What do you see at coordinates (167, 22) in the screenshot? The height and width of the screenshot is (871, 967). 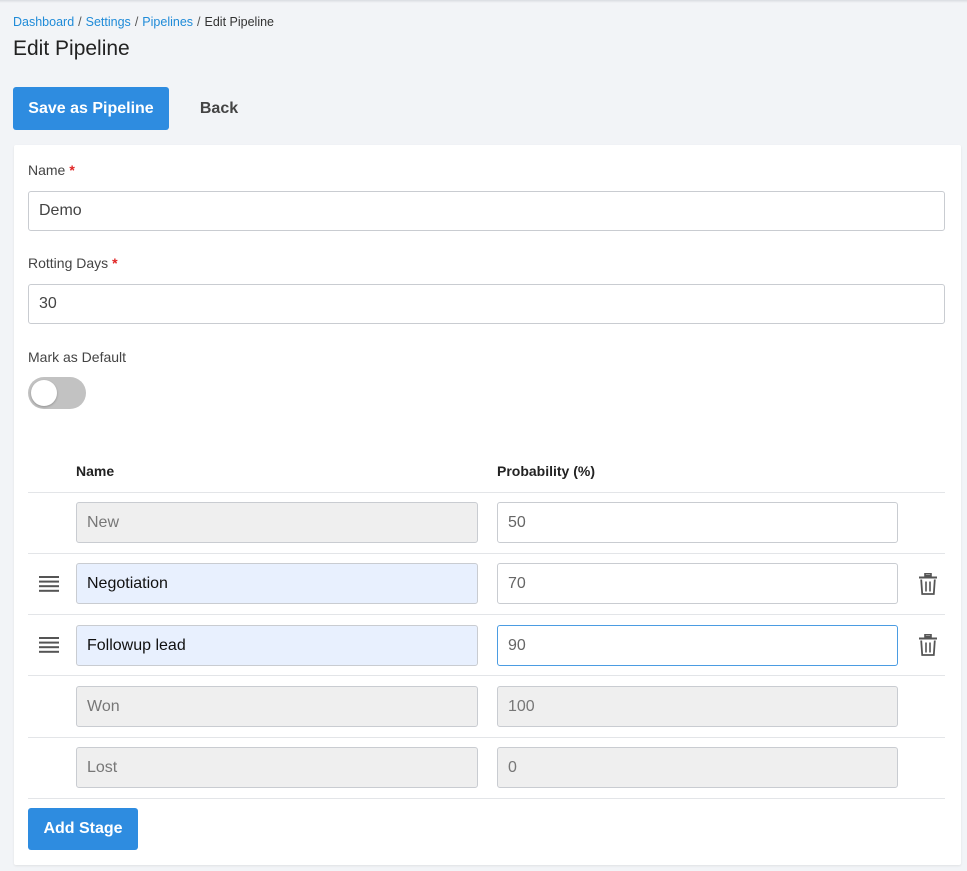 I see `breadcrumb-pipelines: Pipelines` at bounding box center [167, 22].